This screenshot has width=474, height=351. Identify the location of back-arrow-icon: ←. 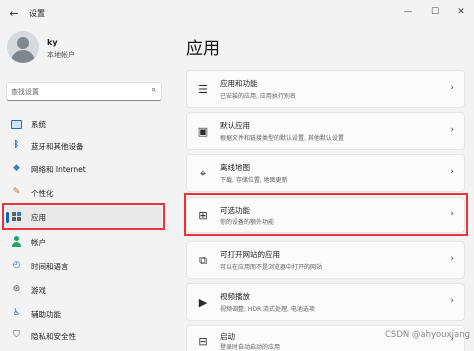
(14, 14).